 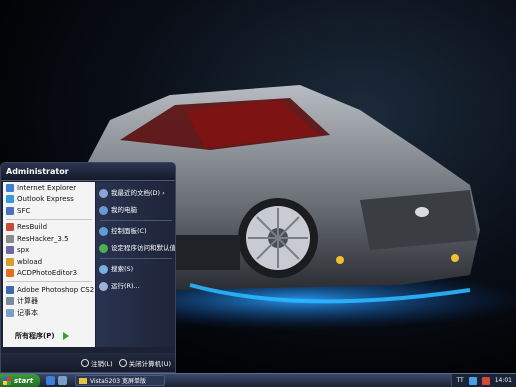 I want to click on folder-icon, so click(x=83, y=380).